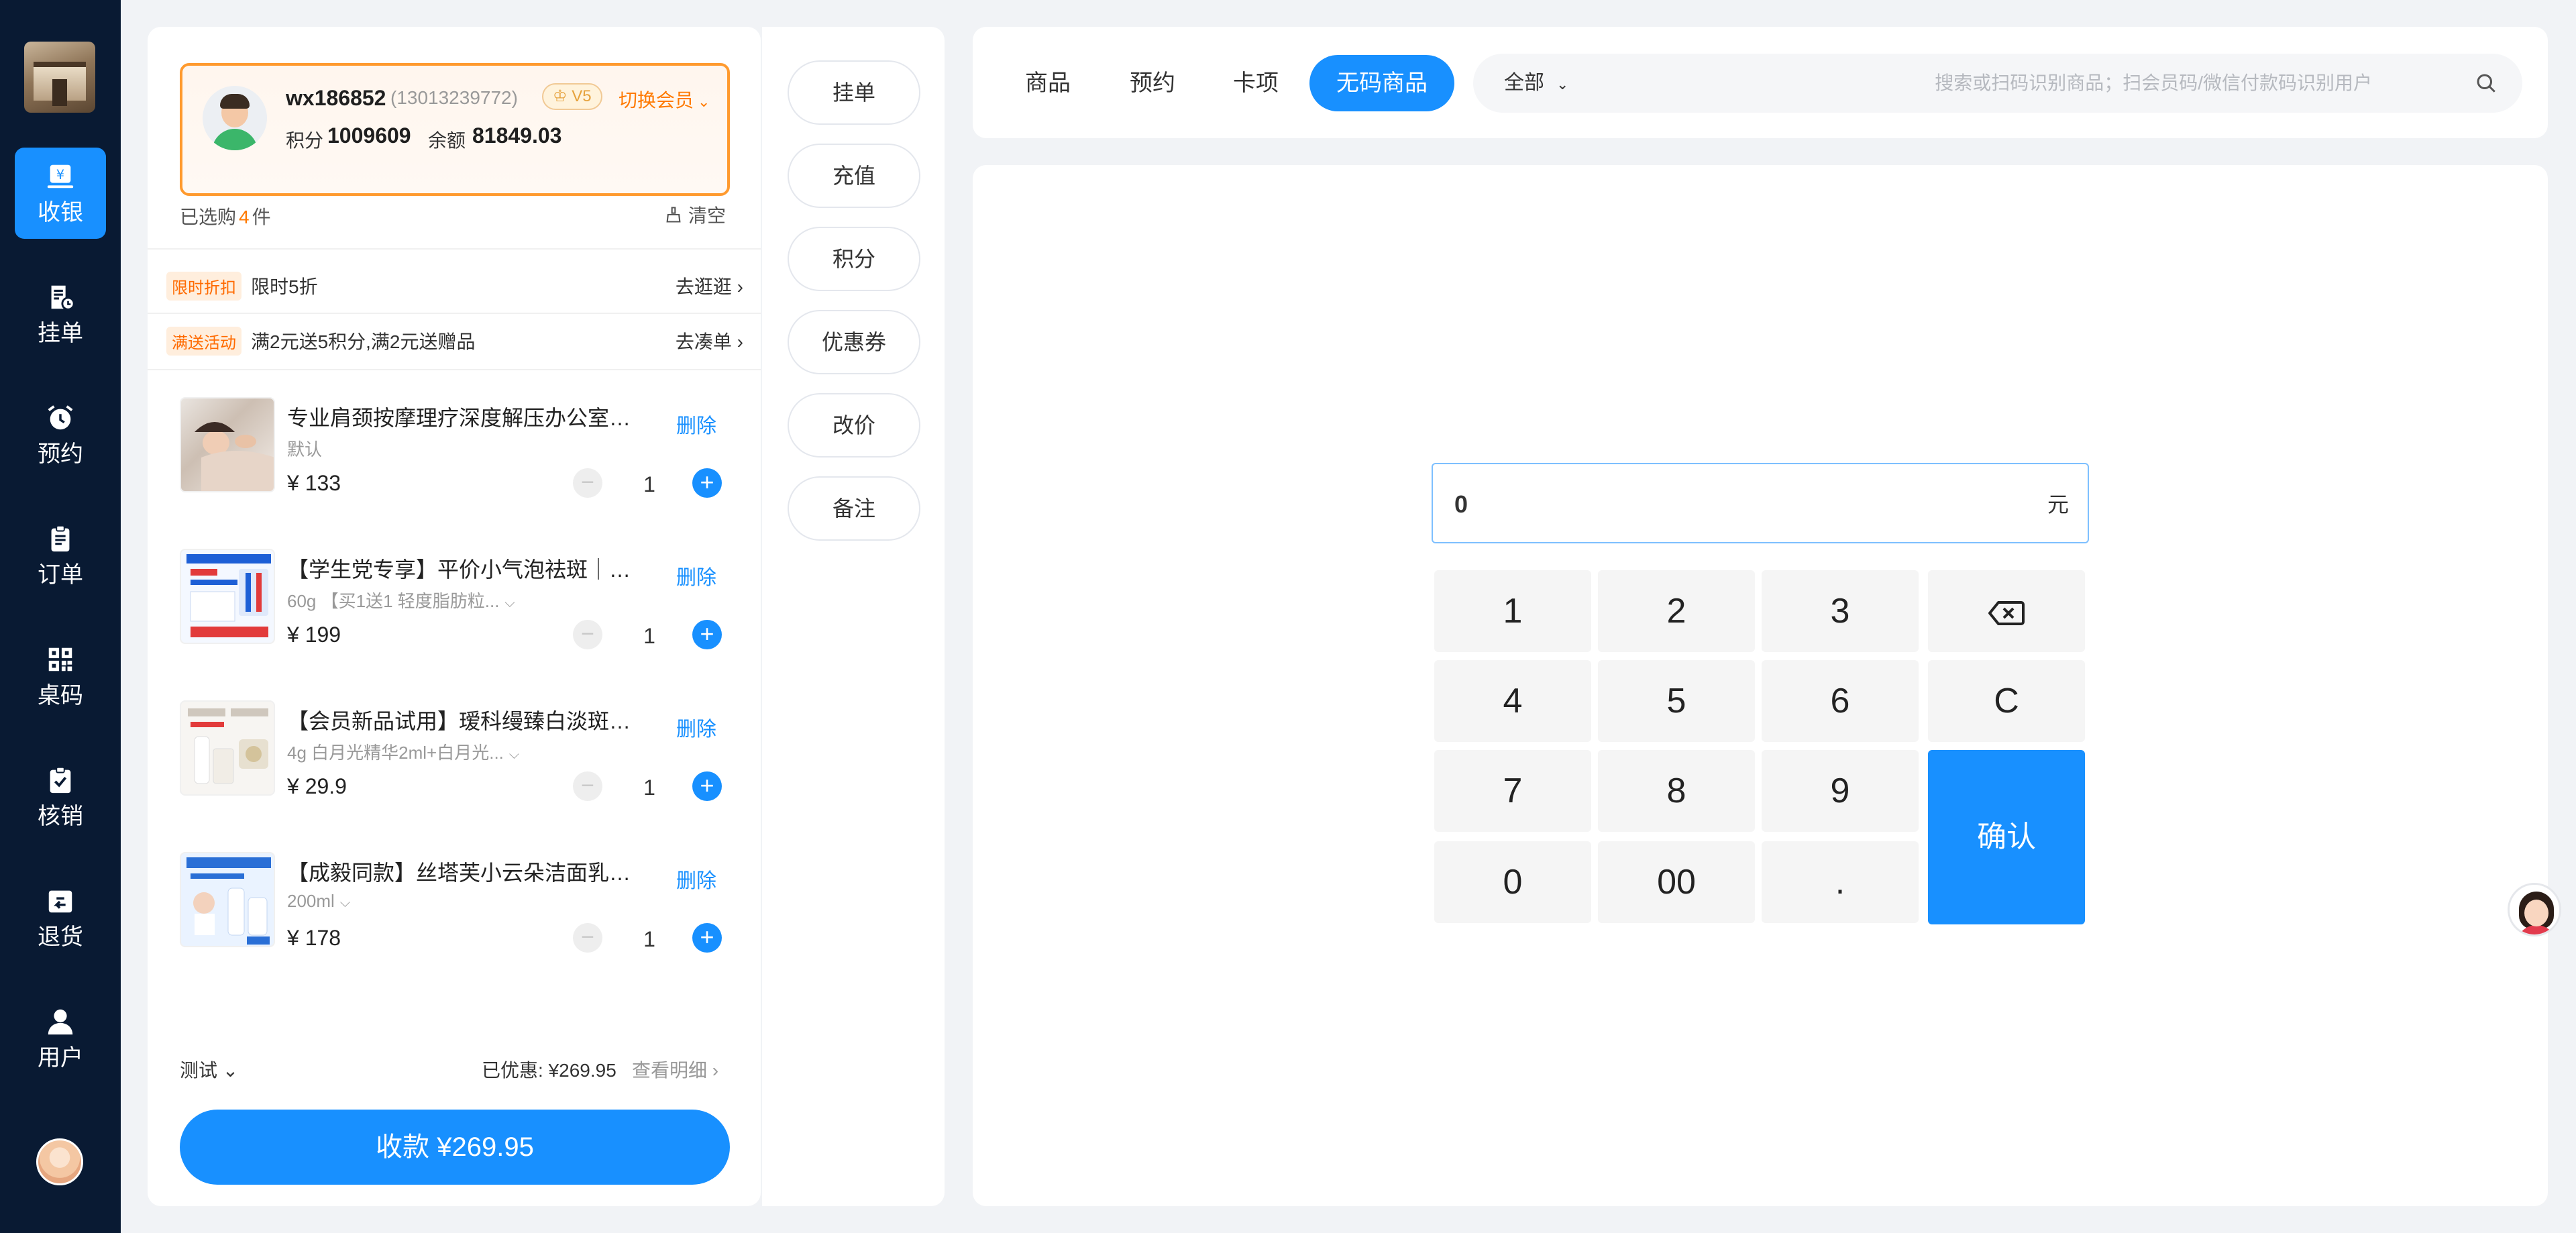 The image size is (2576, 1233). What do you see at coordinates (414, 902) in the screenshot?
I see `product-spec-dropdown: 200ml ⌵` at bounding box center [414, 902].